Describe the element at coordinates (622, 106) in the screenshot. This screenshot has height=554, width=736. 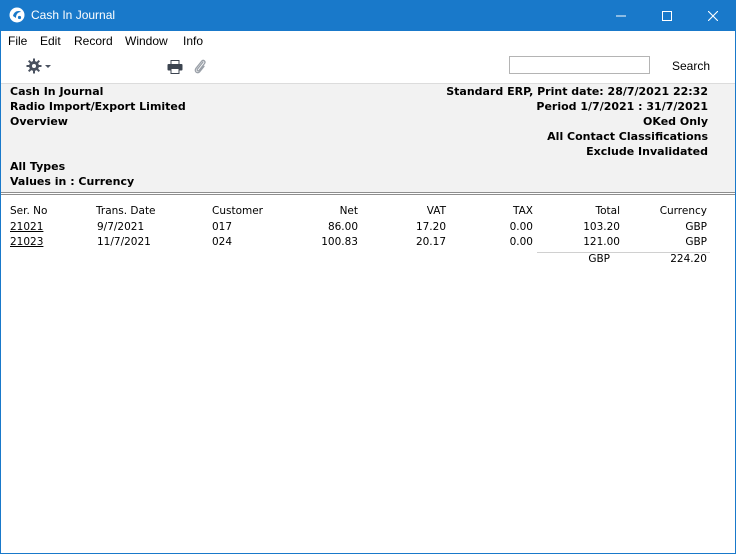
I see `report-period: Period 1/7/2021 : 31/7/2021` at that location.